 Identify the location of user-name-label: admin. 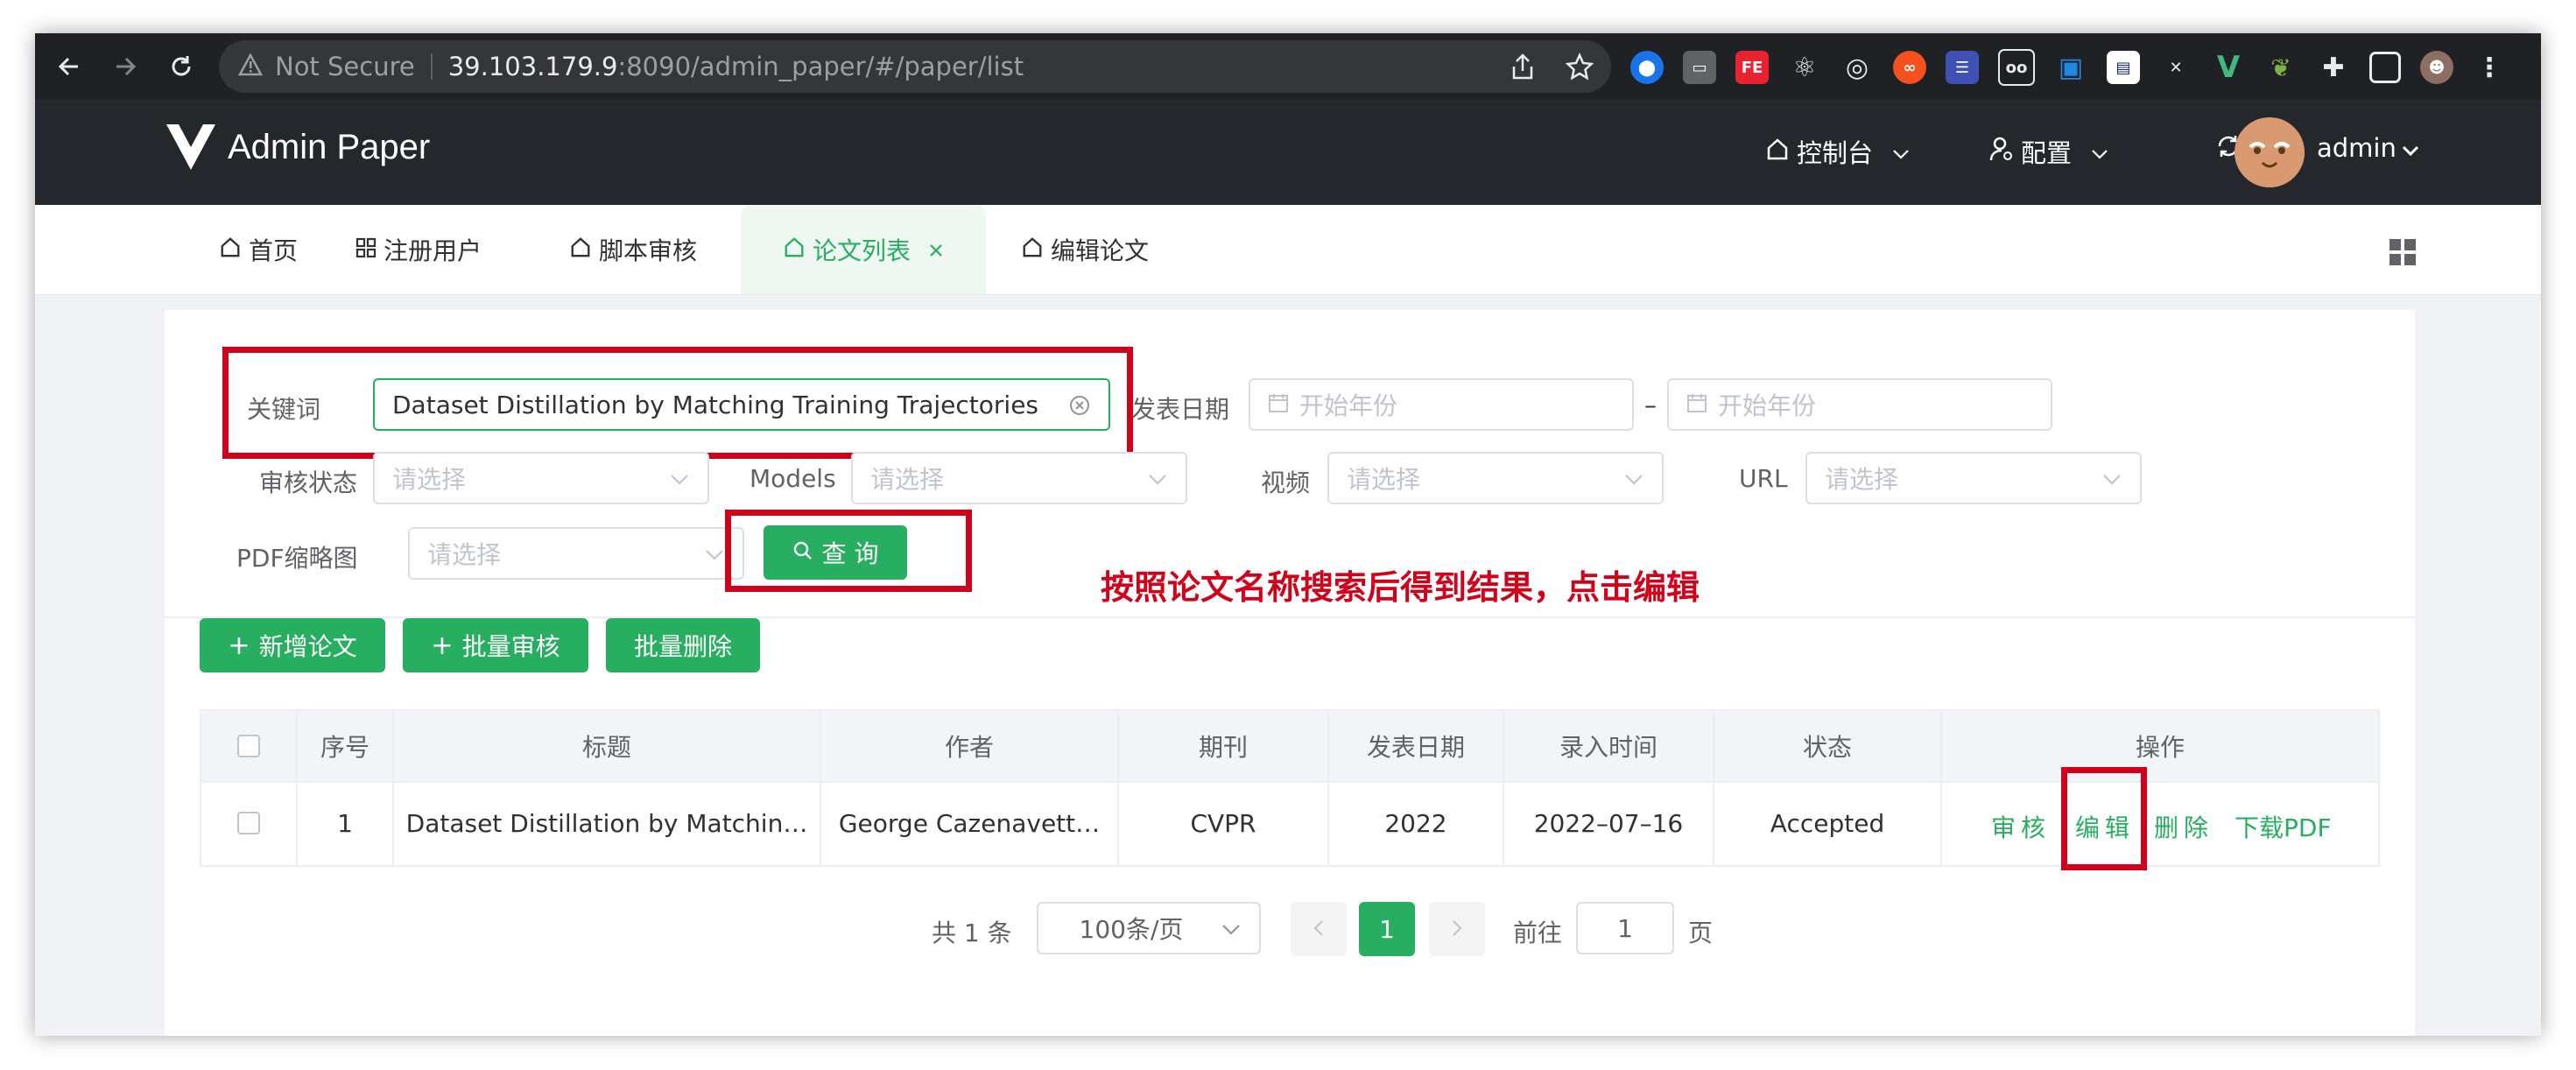
(2357, 148).